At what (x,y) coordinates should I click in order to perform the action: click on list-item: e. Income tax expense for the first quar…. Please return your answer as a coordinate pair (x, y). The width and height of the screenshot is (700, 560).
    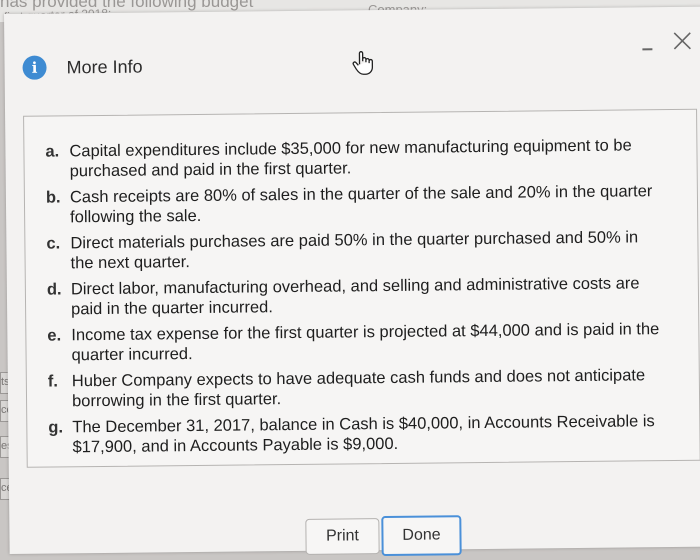
    Looking at the image, I should click on (351, 342).